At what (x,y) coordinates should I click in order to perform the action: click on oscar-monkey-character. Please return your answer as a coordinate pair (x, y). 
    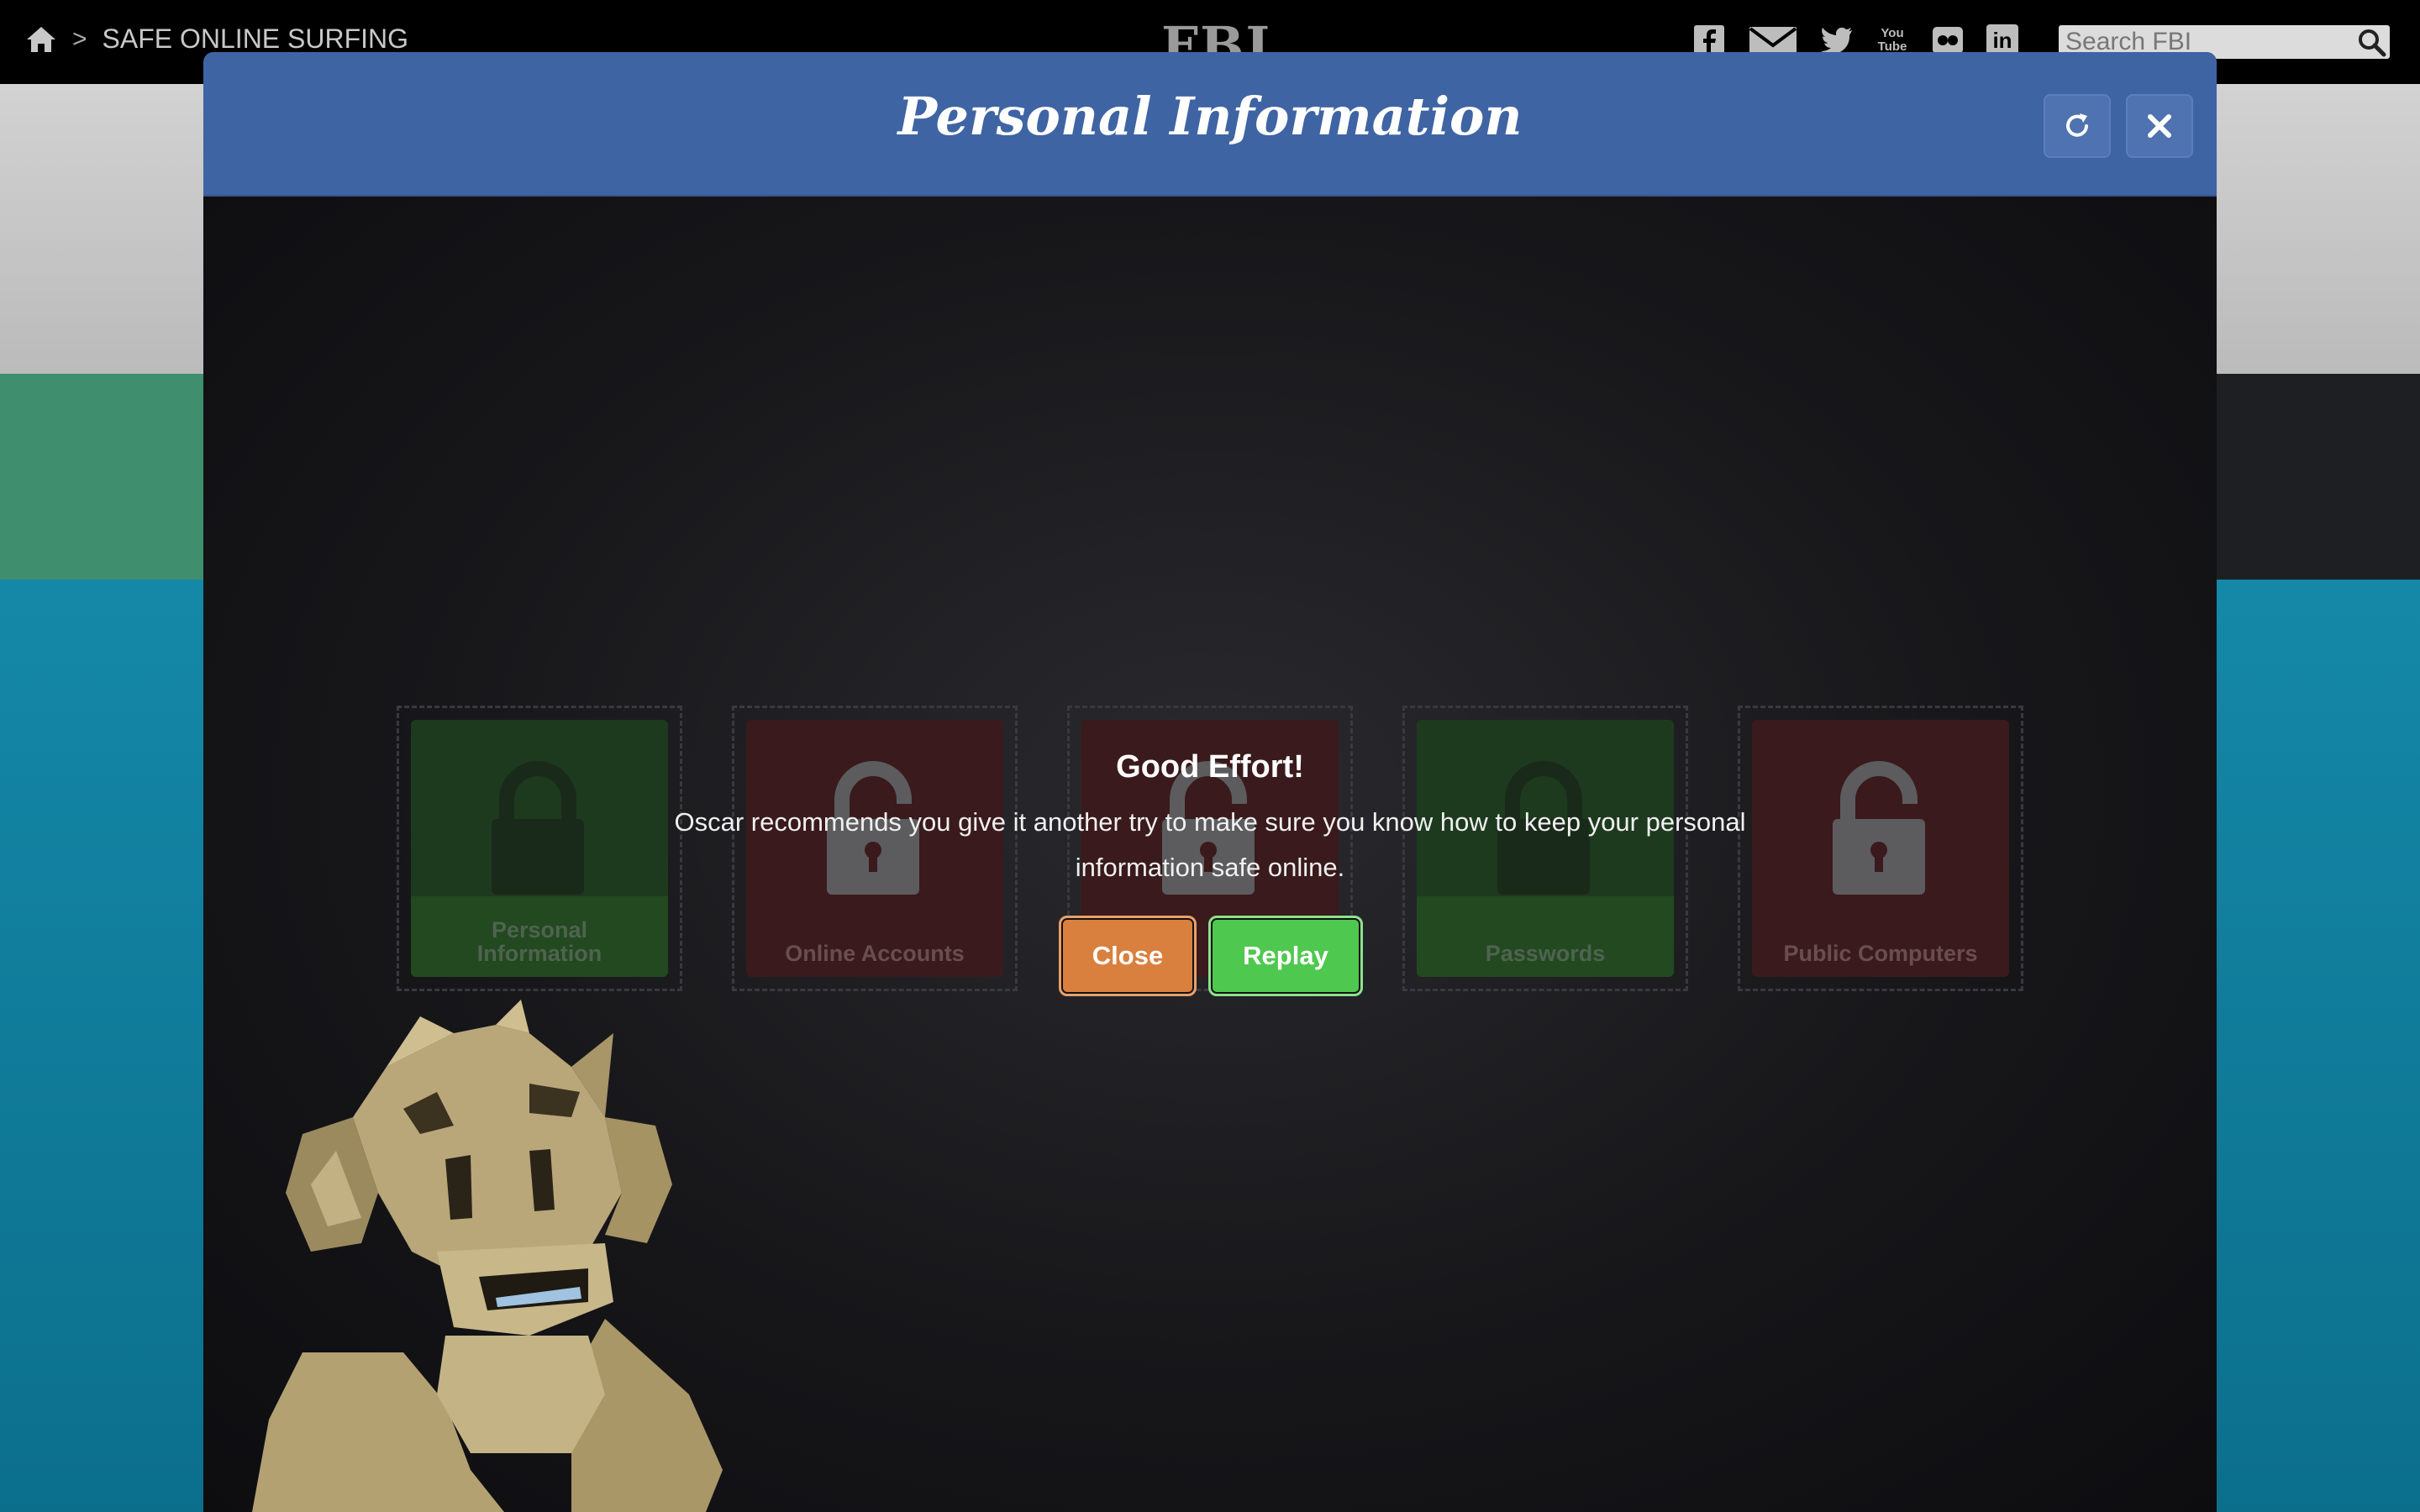
    Looking at the image, I should click on (487, 1256).